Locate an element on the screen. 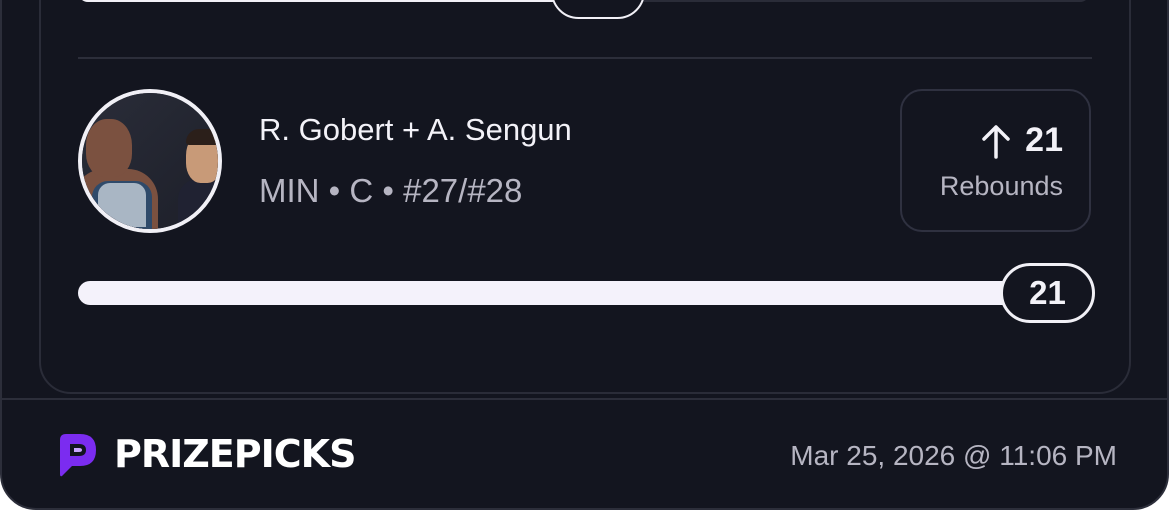 Image resolution: width=1169 pixels, height=511 pixels. previous-progress-track is located at coordinates (865, 1).